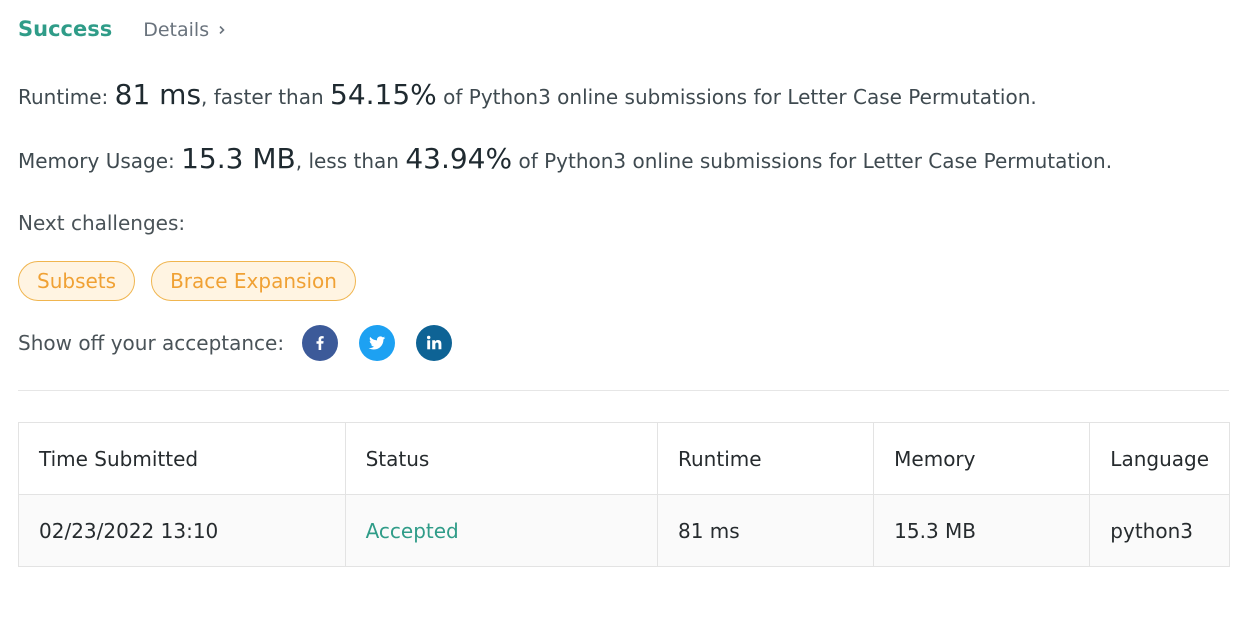 This screenshot has width=1246, height=618. I want to click on details-link: Details, so click(184, 30).